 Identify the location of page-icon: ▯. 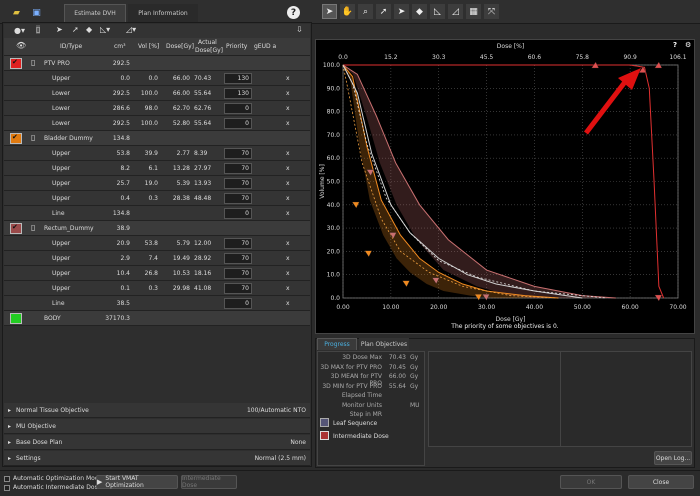
(38, 29).